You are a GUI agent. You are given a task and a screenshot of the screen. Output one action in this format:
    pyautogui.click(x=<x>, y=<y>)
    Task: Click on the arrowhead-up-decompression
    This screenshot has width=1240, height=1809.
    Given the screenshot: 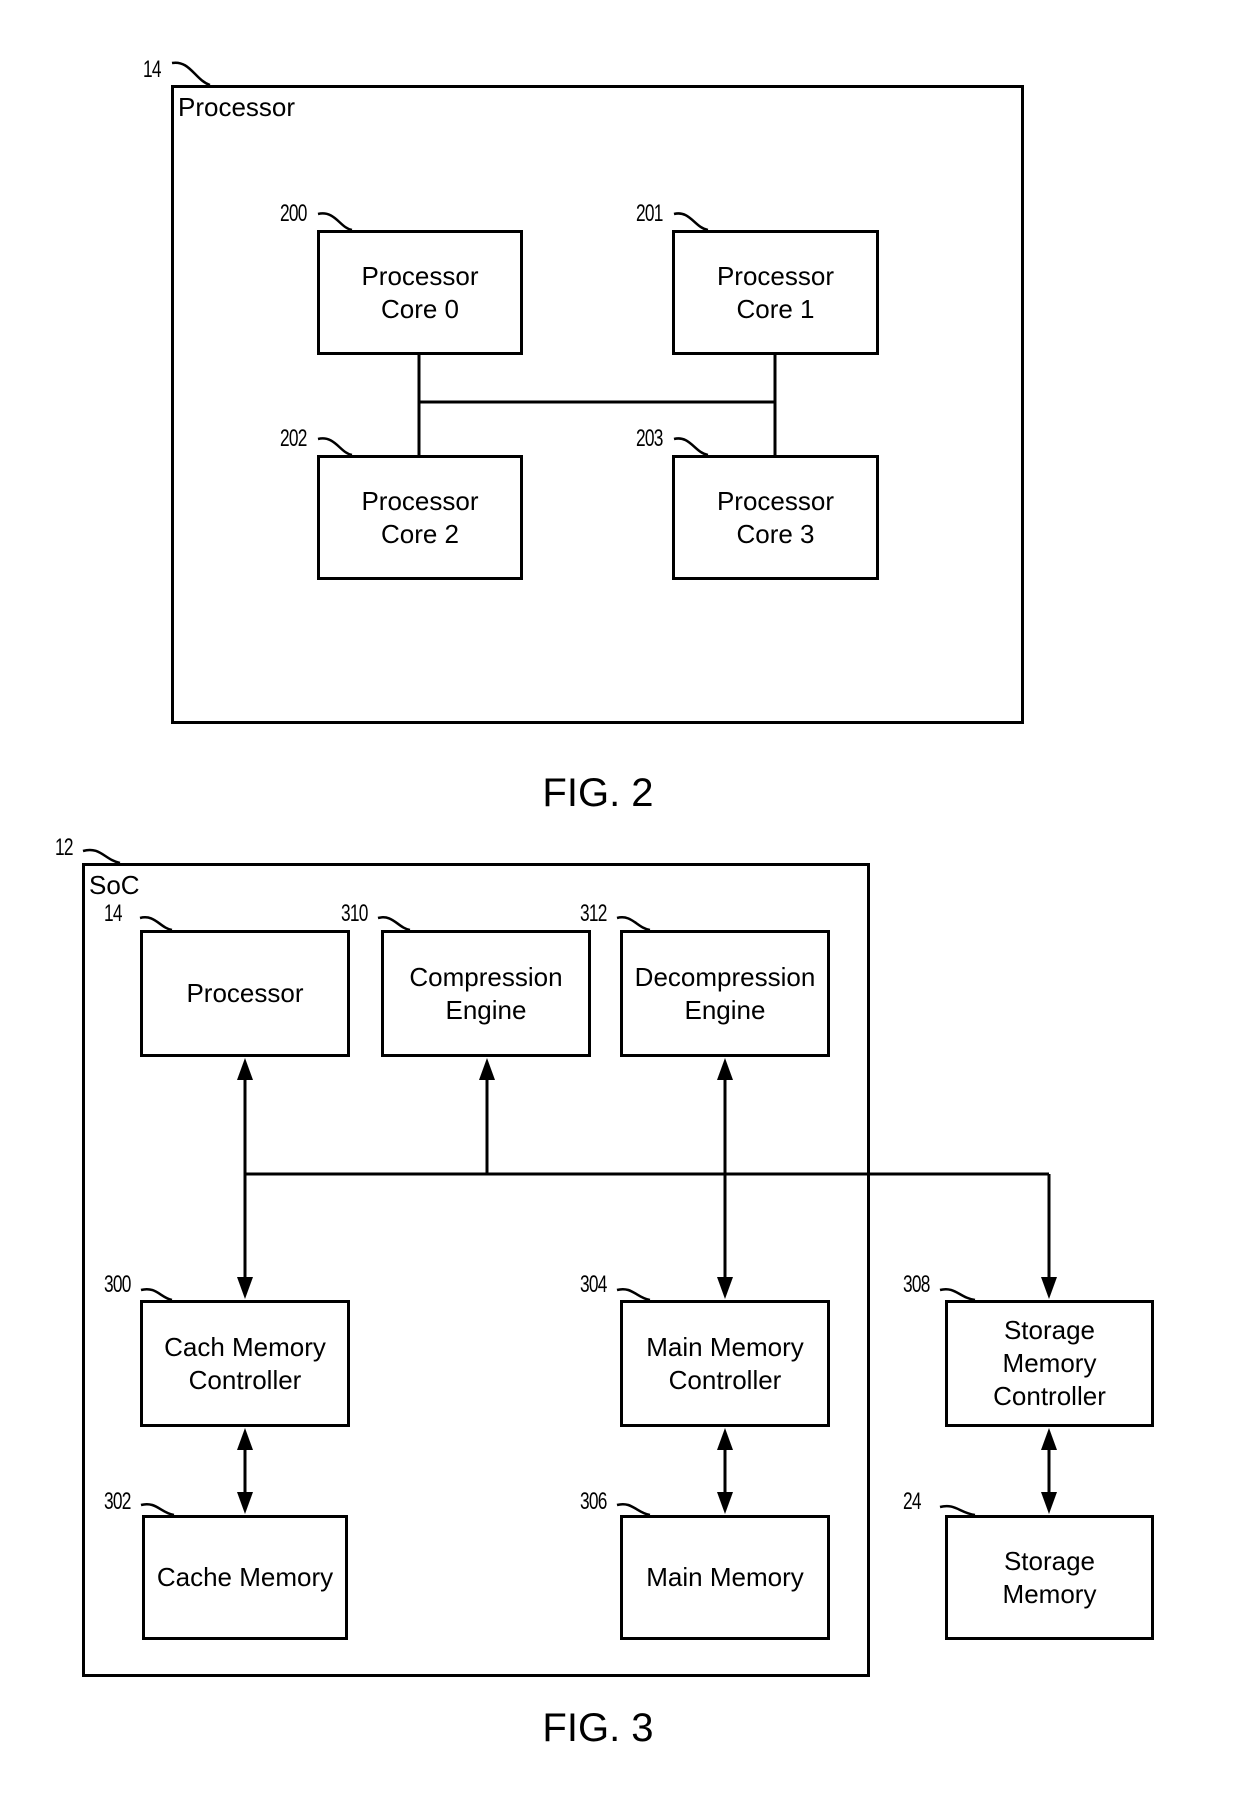 What is the action you would take?
    pyautogui.click(x=725, y=1069)
    